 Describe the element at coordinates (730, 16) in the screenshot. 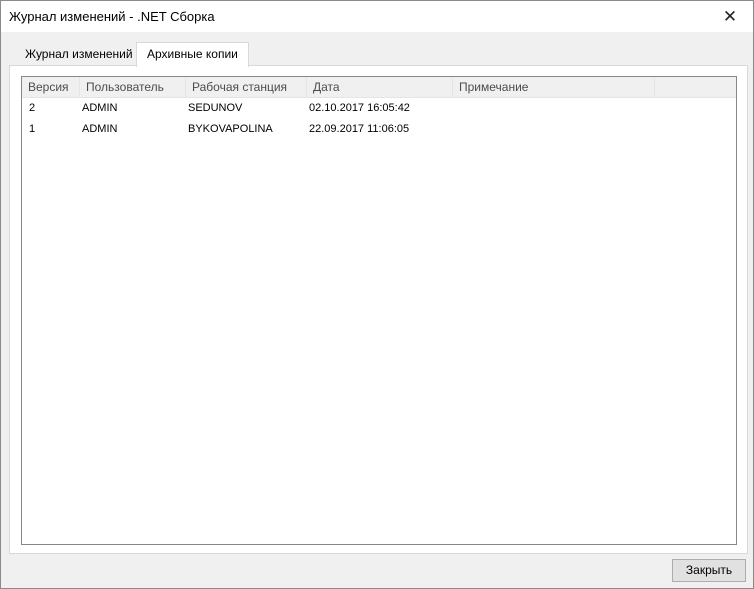

I see `close-icon: ✕` at that location.